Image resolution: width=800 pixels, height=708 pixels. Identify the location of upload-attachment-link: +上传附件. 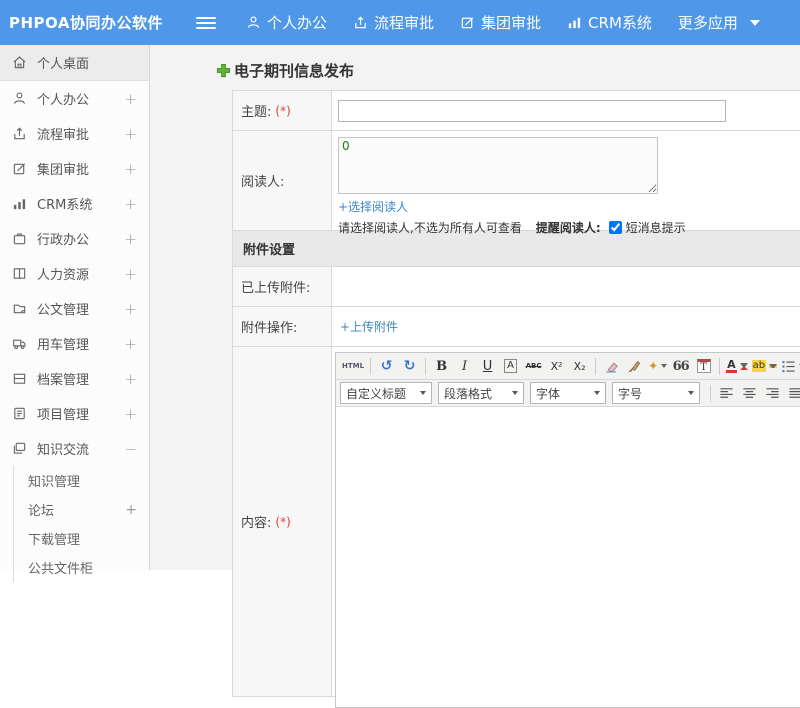
(369, 326).